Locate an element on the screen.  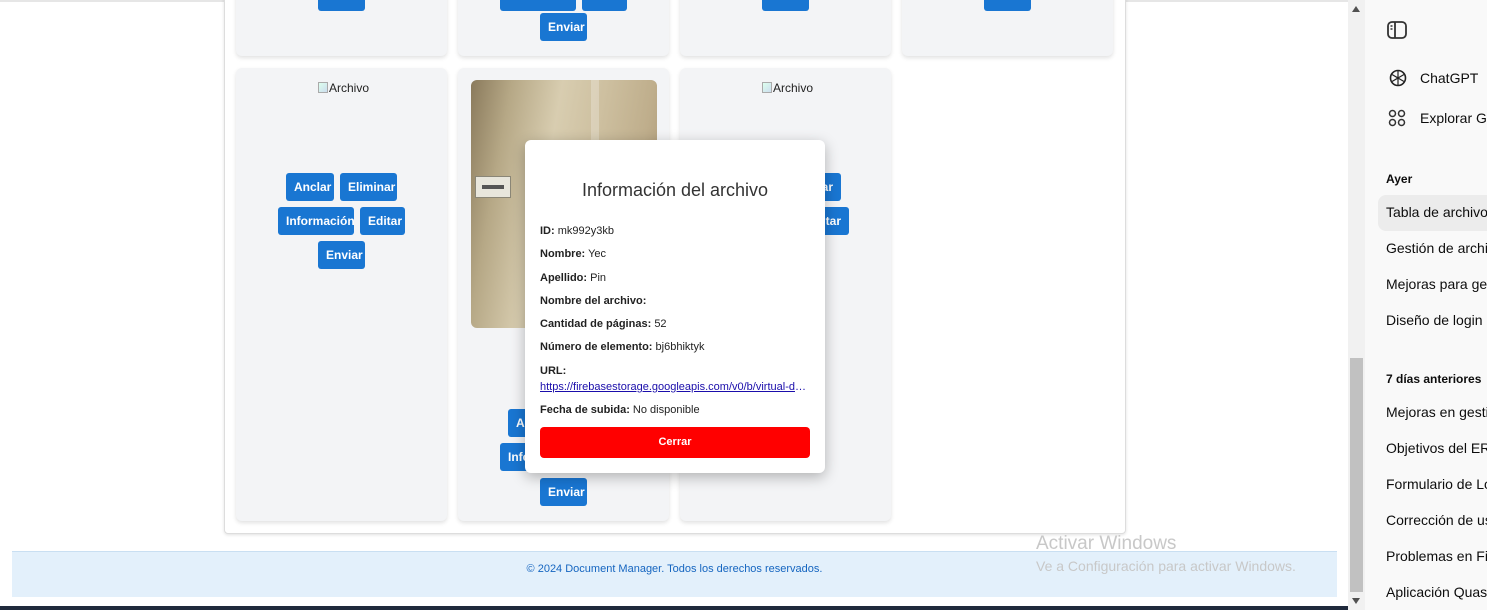
section-heading-week: 7 días anteriores is located at coordinates (1434, 379).